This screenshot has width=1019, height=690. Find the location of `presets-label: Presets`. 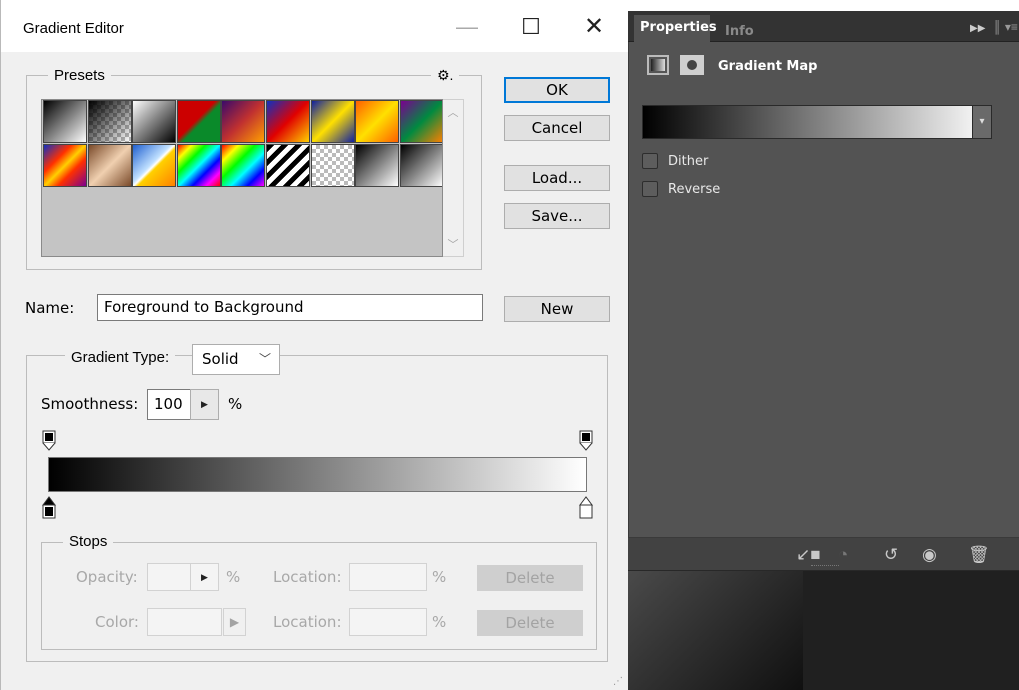

presets-label: Presets is located at coordinates (79, 76).